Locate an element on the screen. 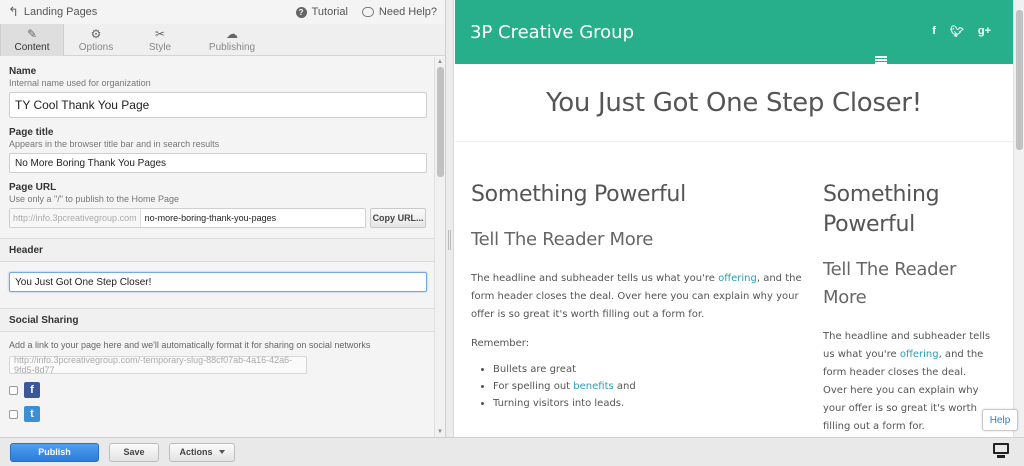 This screenshot has width=1024, height=466. page-title-label: Page title is located at coordinates (31, 132).